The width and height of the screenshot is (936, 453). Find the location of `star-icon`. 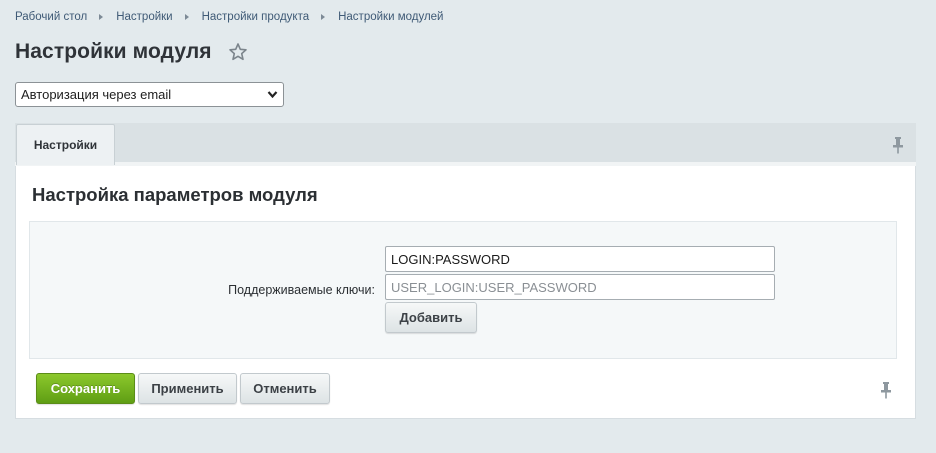

star-icon is located at coordinates (238, 52).